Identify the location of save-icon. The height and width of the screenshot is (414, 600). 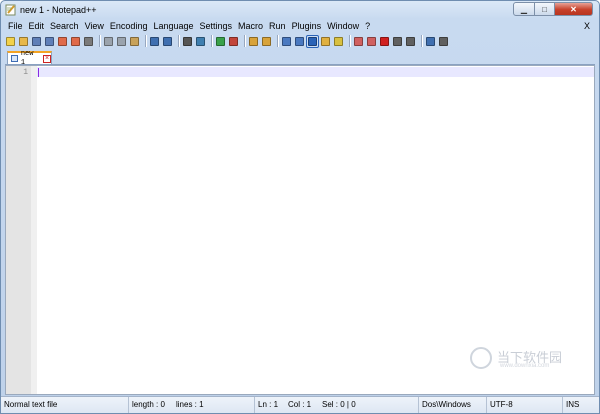
(36, 41).